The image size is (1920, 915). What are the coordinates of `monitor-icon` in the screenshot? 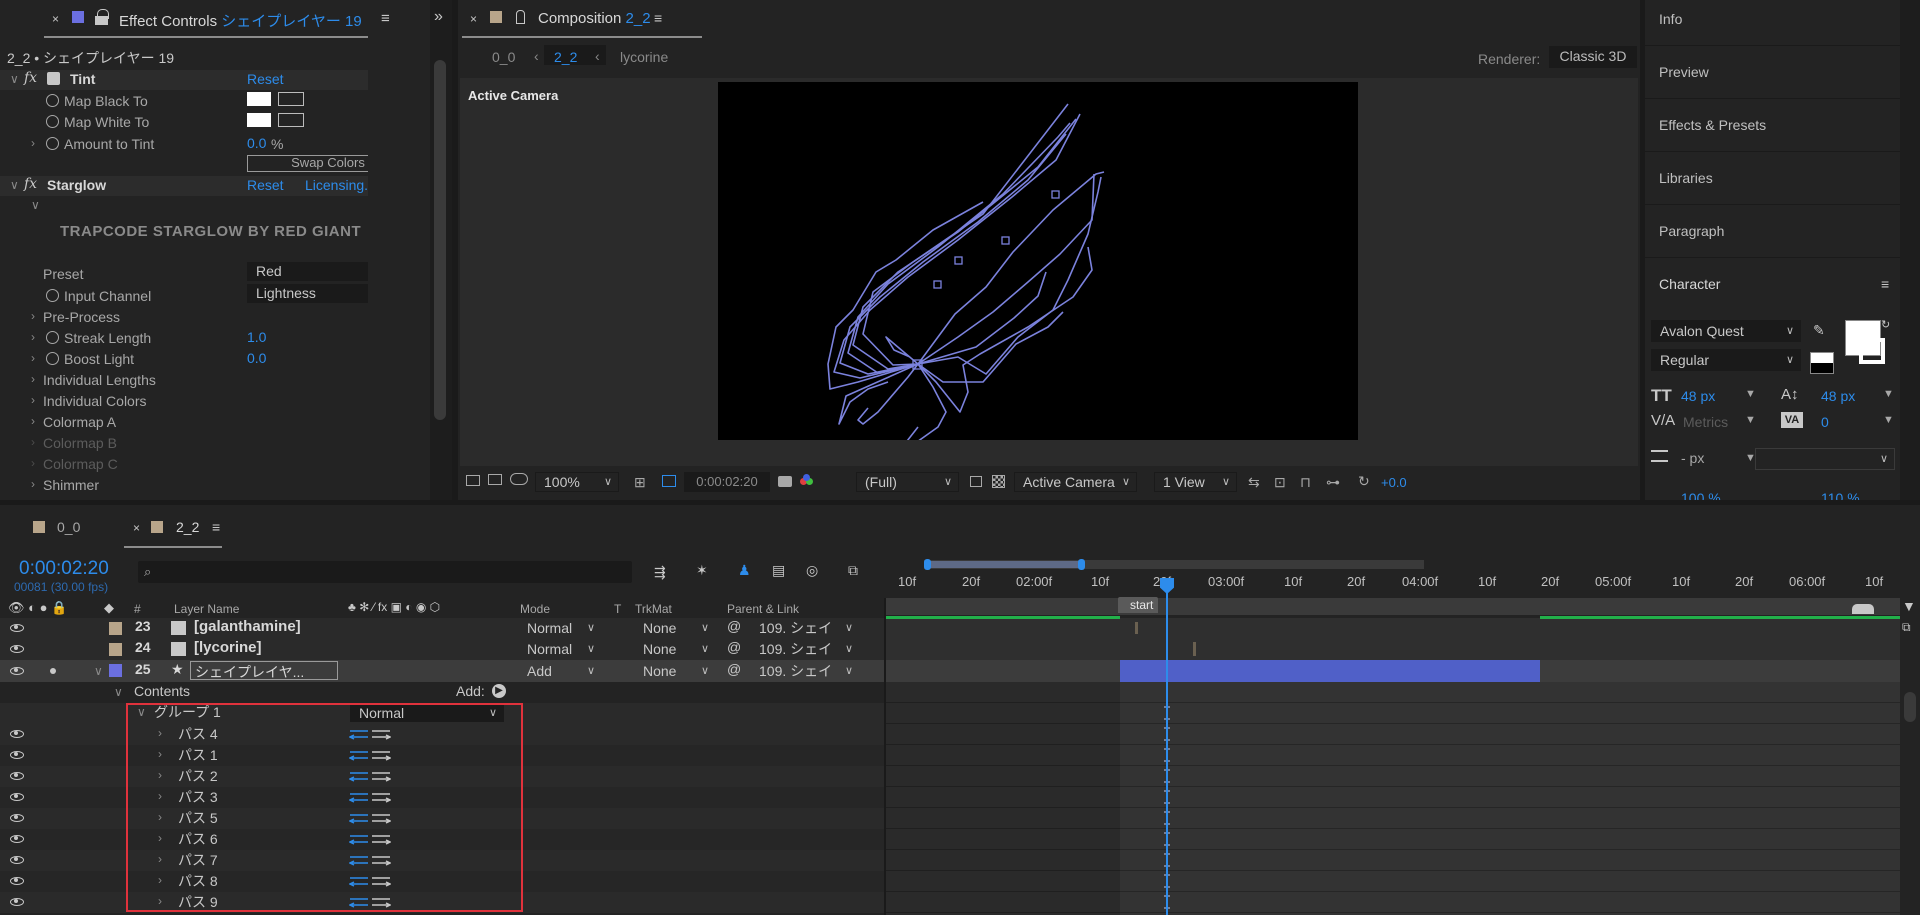 It's located at (495, 479).